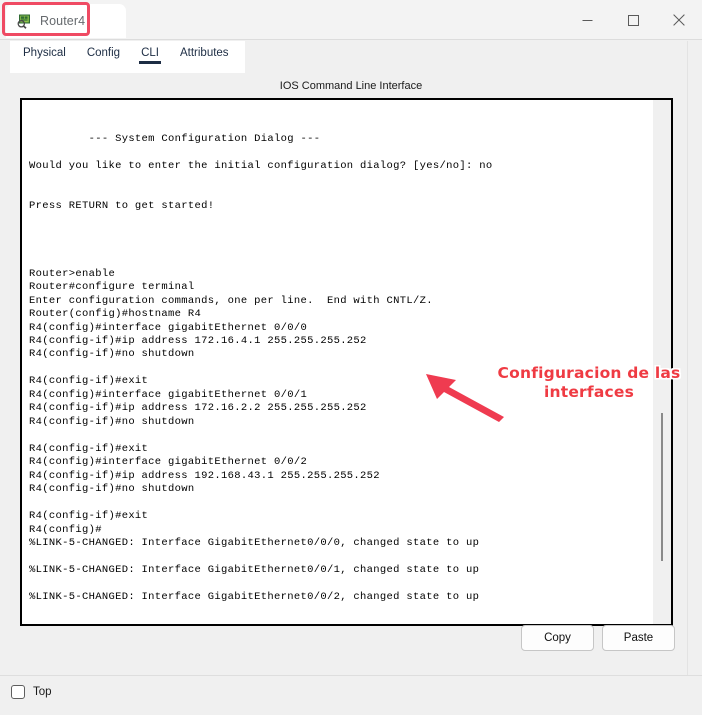 The height and width of the screenshot is (715, 702). I want to click on paste-button: Paste, so click(638, 638).